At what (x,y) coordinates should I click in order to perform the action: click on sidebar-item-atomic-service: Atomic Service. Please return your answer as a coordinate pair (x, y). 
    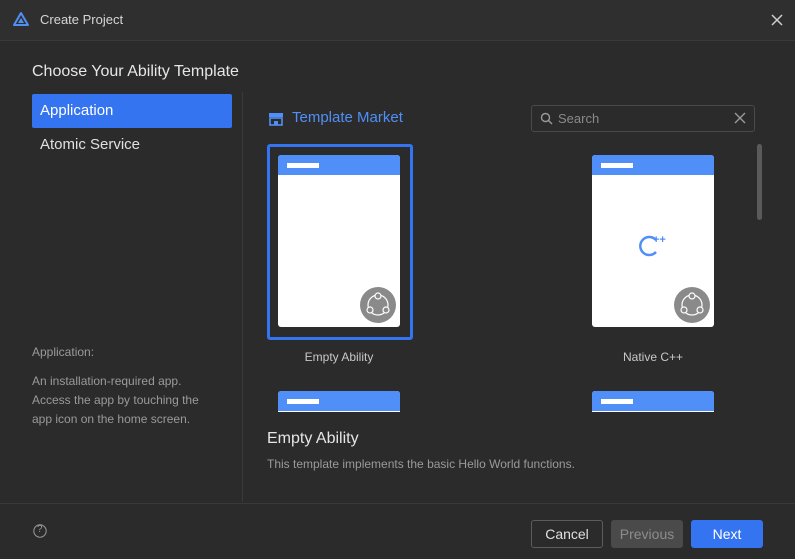
    Looking at the image, I should click on (132, 145).